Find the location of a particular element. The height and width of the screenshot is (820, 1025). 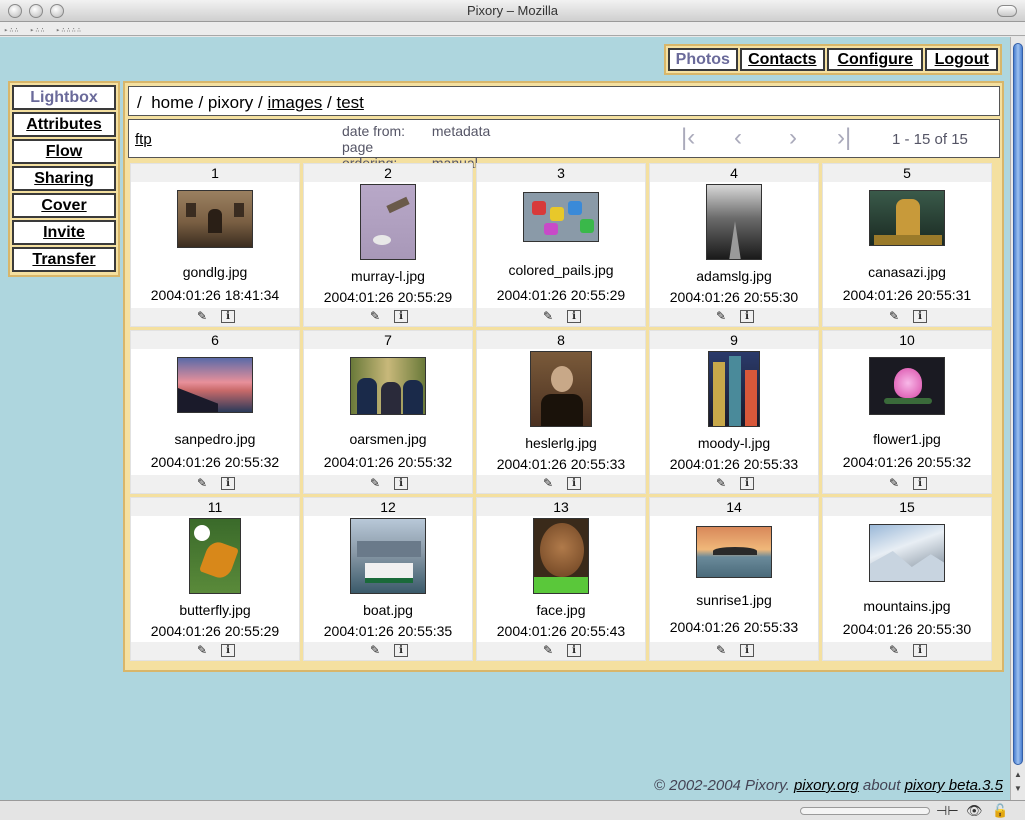

photo-cell: 5 canasazi.jpg 2004:01:26 20:55:31 ✎ i is located at coordinates (907, 245).